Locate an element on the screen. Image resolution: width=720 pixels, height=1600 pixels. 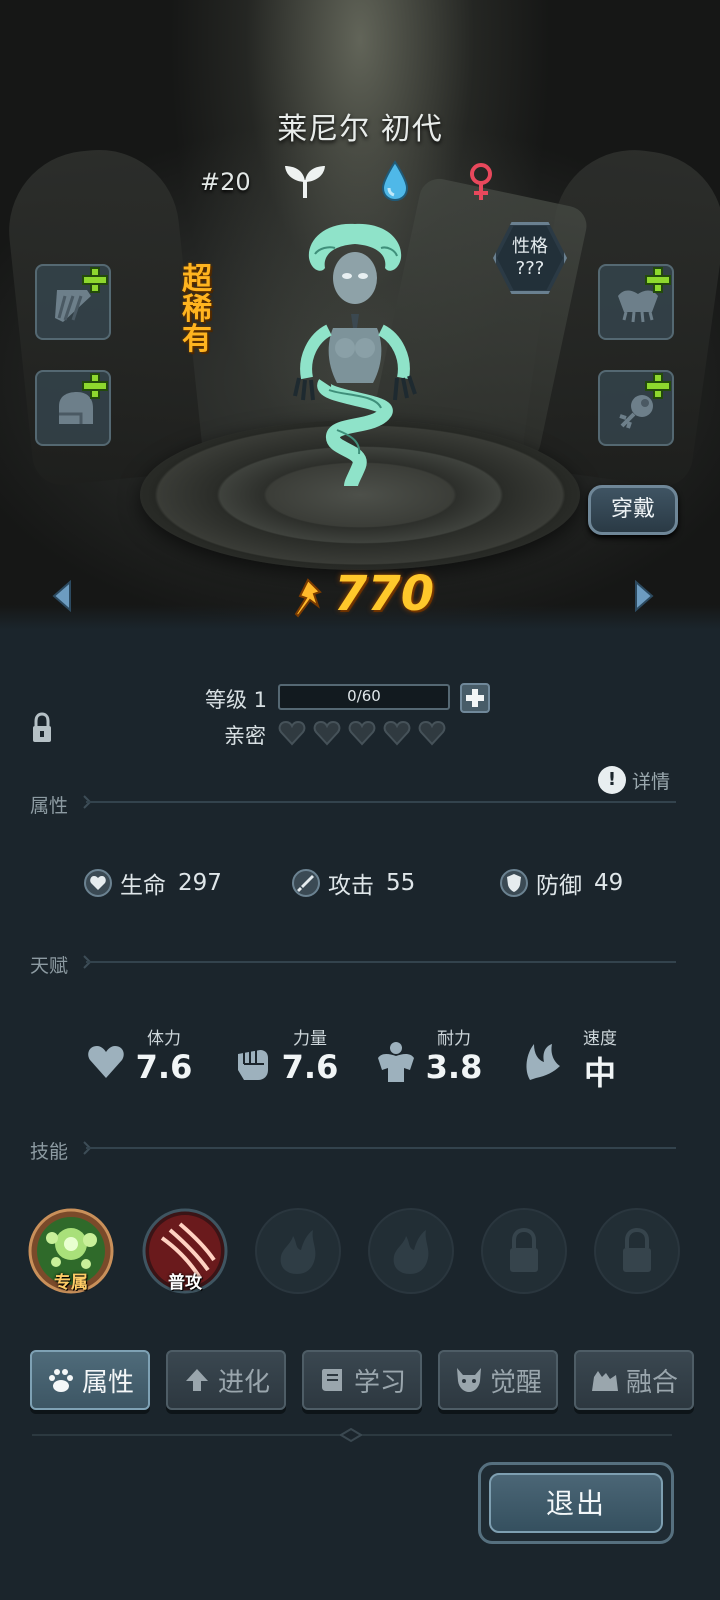
attr-defense: 防御 49 is located at coordinates (561, 883).